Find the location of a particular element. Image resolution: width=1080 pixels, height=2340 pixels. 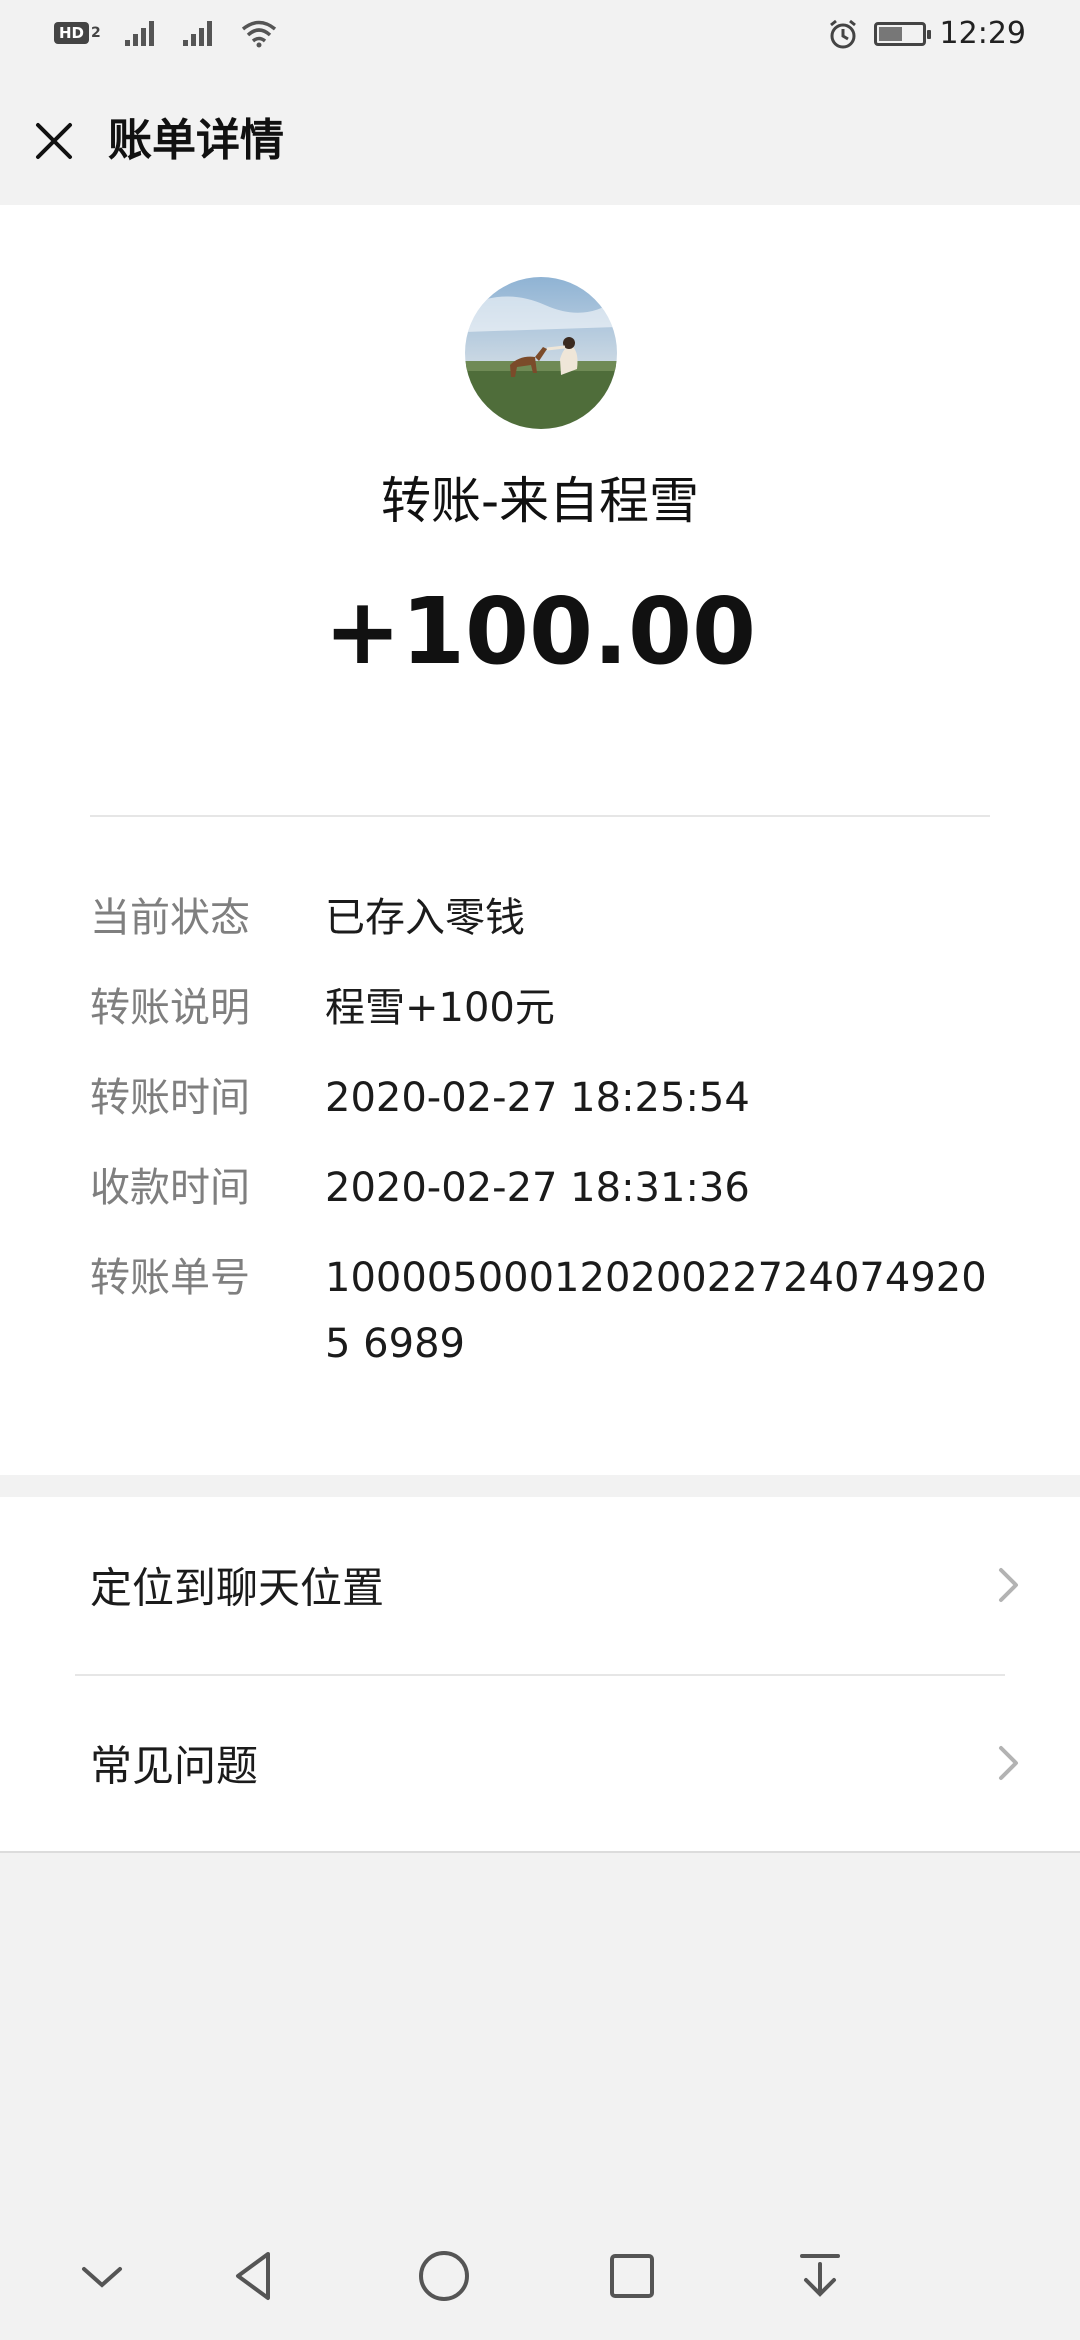

avatar is located at coordinates (541, 353).